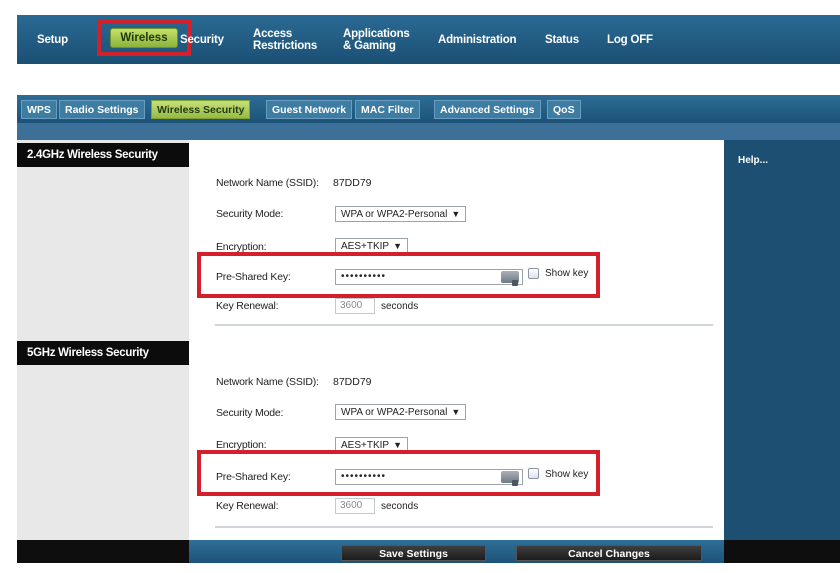 Image resolution: width=840 pixels, height=573 pixels. Describe the element at coordinates (400, 306) in the screenshot. I see `seconds-label-2ghz: seconds` at that location.